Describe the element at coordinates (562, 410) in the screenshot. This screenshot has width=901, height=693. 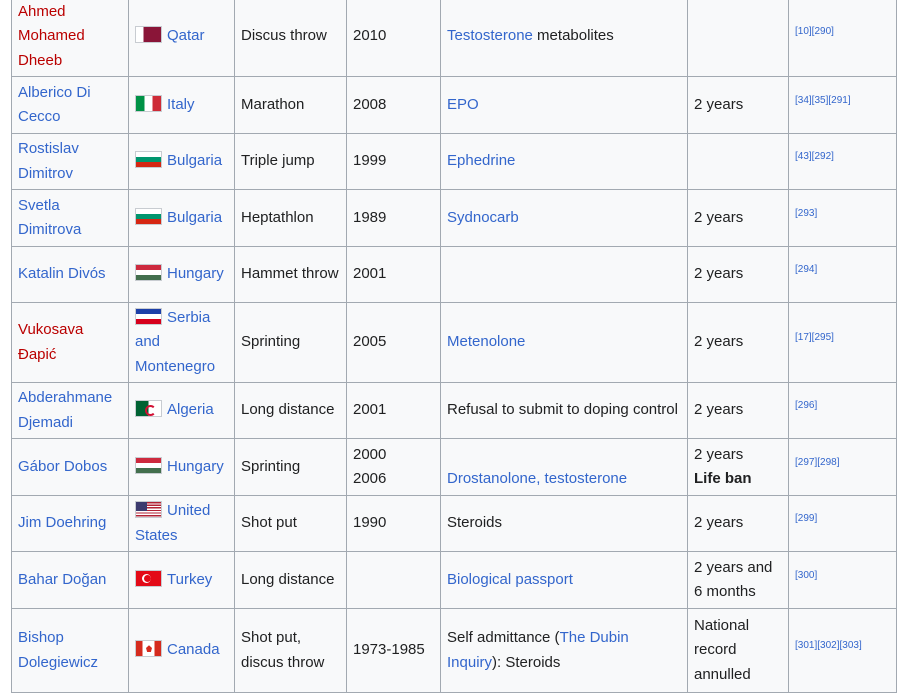
I see `substance-text: Refusal to submit to doping control` at that location.